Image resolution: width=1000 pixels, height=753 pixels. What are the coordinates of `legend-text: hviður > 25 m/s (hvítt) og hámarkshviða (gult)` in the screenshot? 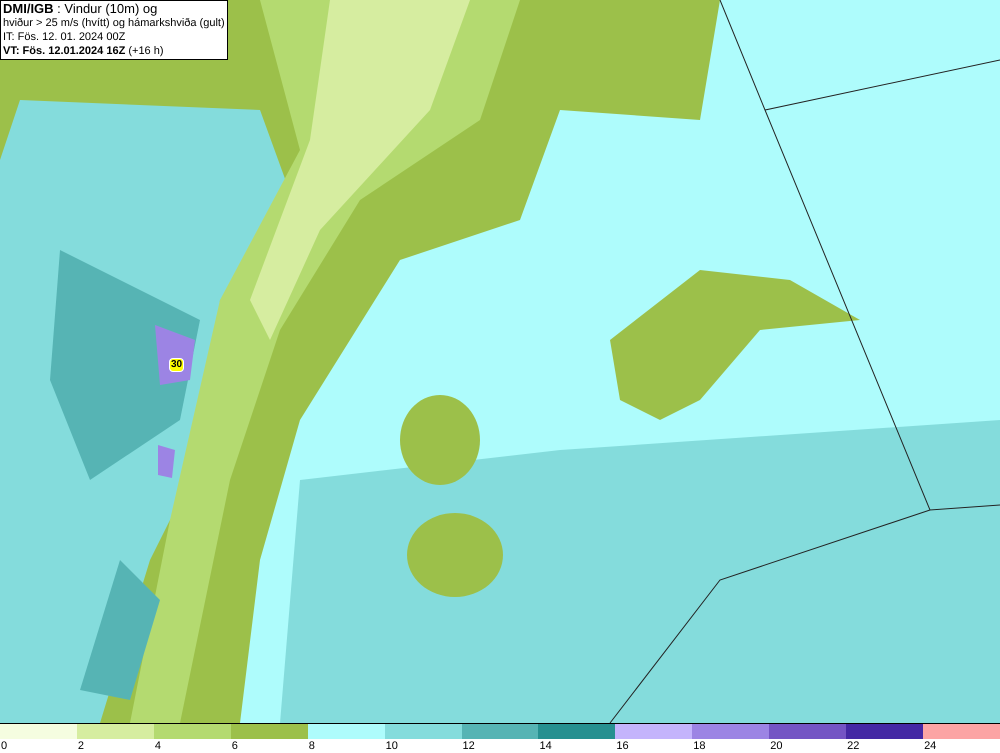 It's located at (114, 23).